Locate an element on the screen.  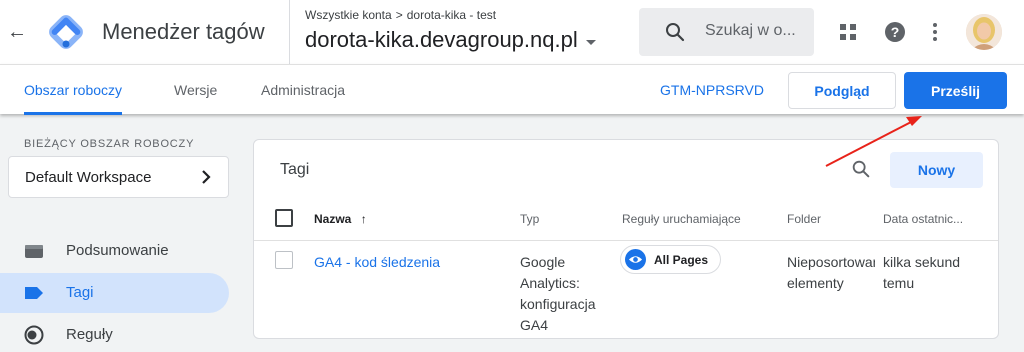
select-all-checkbox is located at coordinates (284, 218).